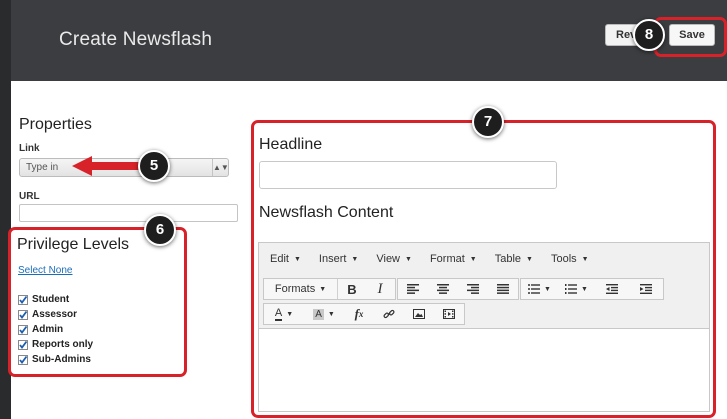 This screenshot has height=419, width=727. I want to click on role-label: Student, so click(51, 299).